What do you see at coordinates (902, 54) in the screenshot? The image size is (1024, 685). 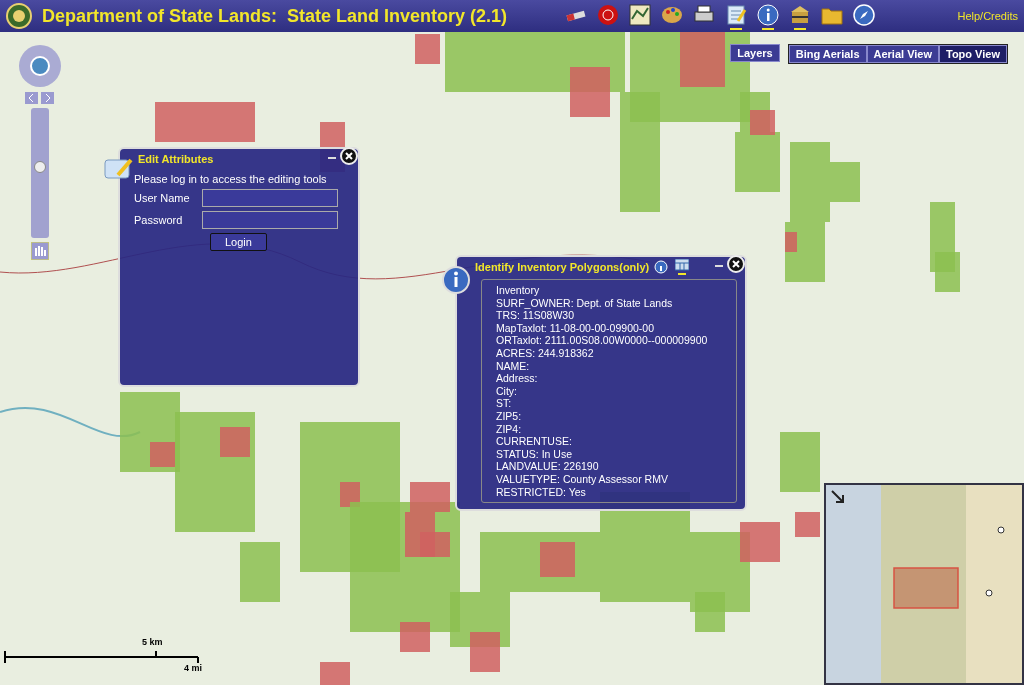 I see `basemap-button: Aerial View` at bounding box center [902, 54].